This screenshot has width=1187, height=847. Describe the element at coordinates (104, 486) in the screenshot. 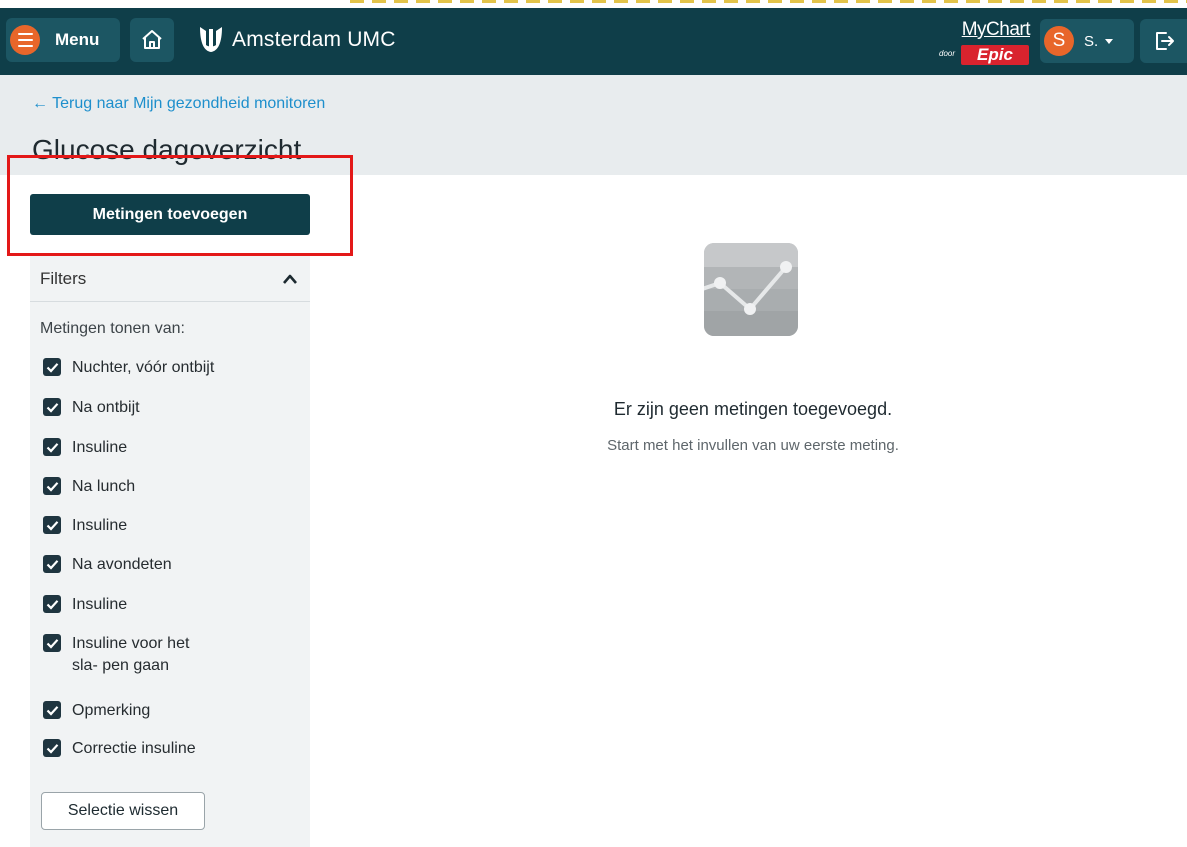

I see `filter-label: Na lunch` at that location.